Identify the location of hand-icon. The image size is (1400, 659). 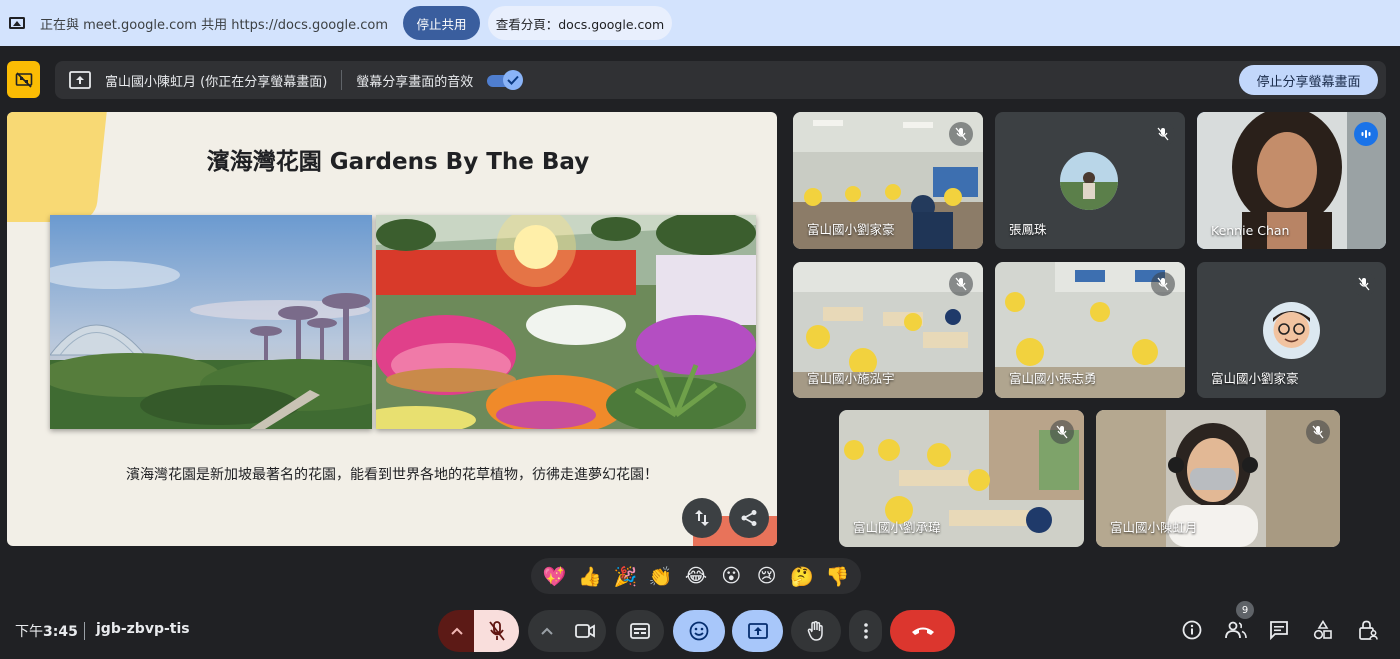
(815, 631).